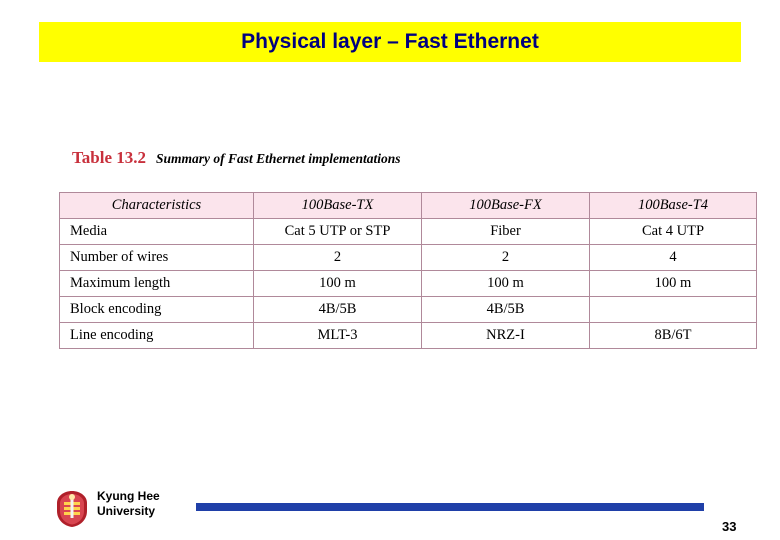 The width and height of the screenshot is (780, 540). What do you see at coordinates (156, 257) in the screenshot?
I see `row-label: Number of wires` at bounding box center [156, 257].